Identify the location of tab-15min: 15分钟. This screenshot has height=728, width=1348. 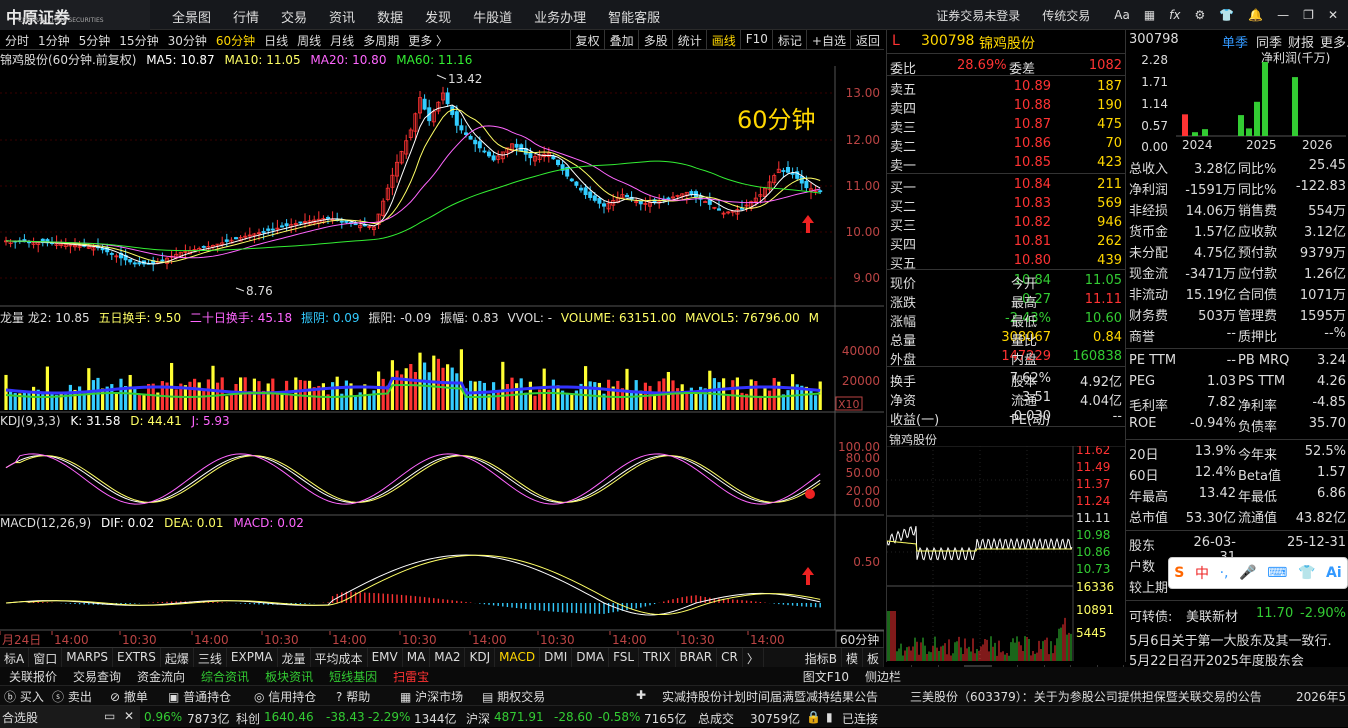
(138, 39).